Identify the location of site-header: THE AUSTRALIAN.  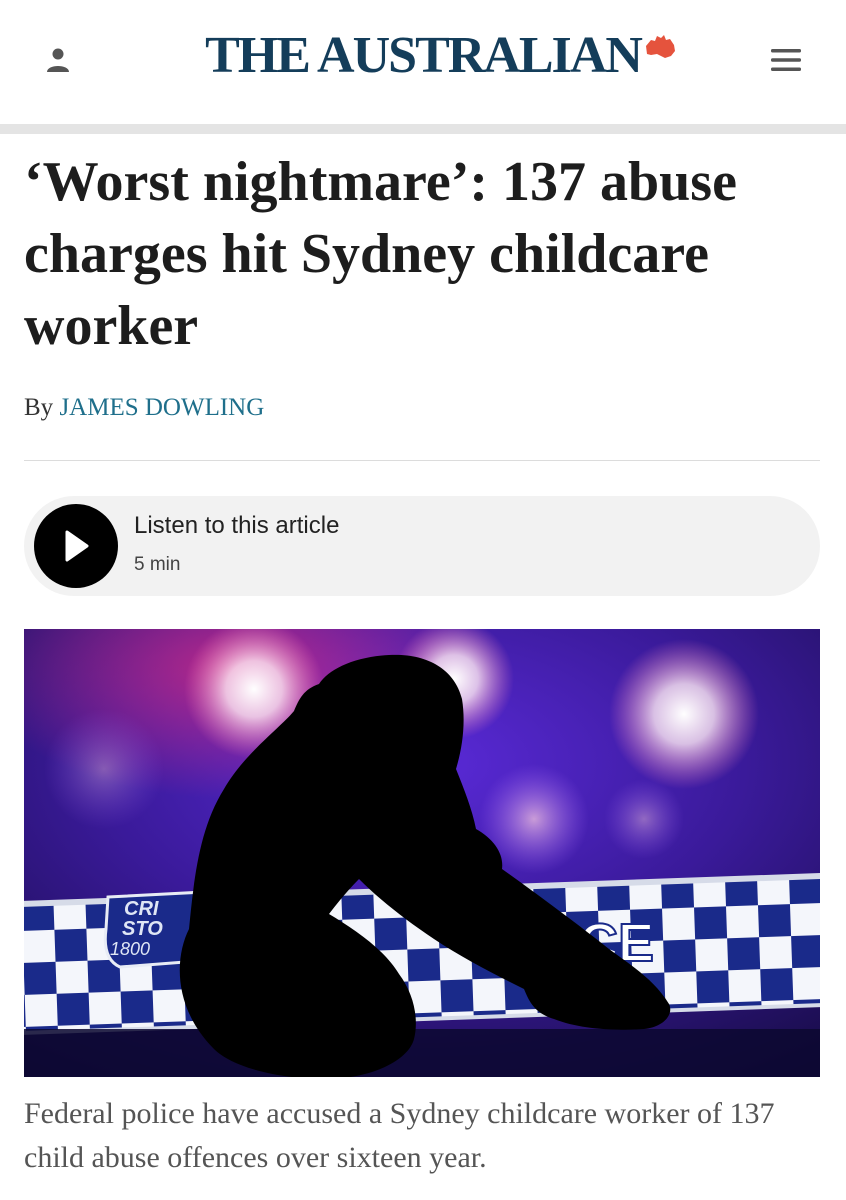
(423, 62).